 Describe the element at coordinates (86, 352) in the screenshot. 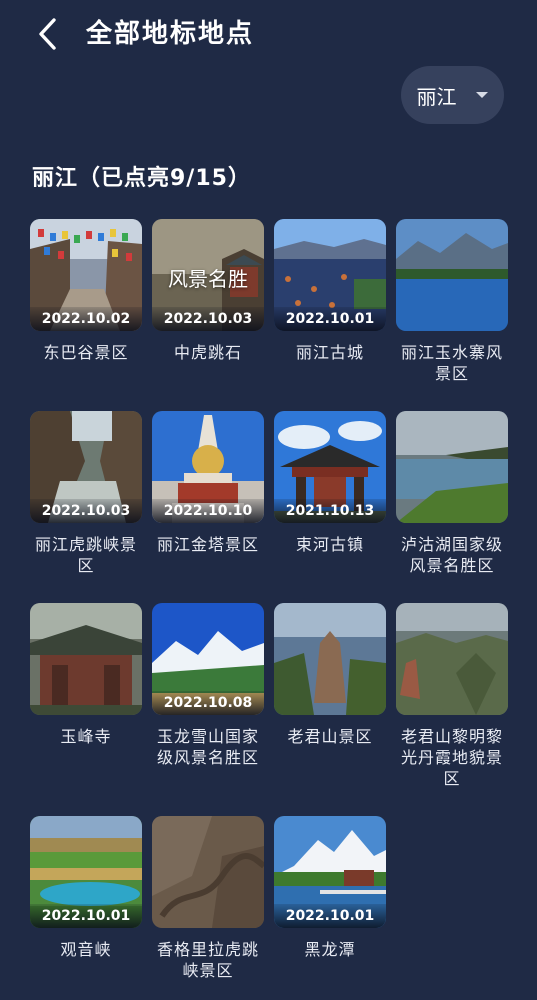

I see `landmark-name: 东巴谷景区` at that location.